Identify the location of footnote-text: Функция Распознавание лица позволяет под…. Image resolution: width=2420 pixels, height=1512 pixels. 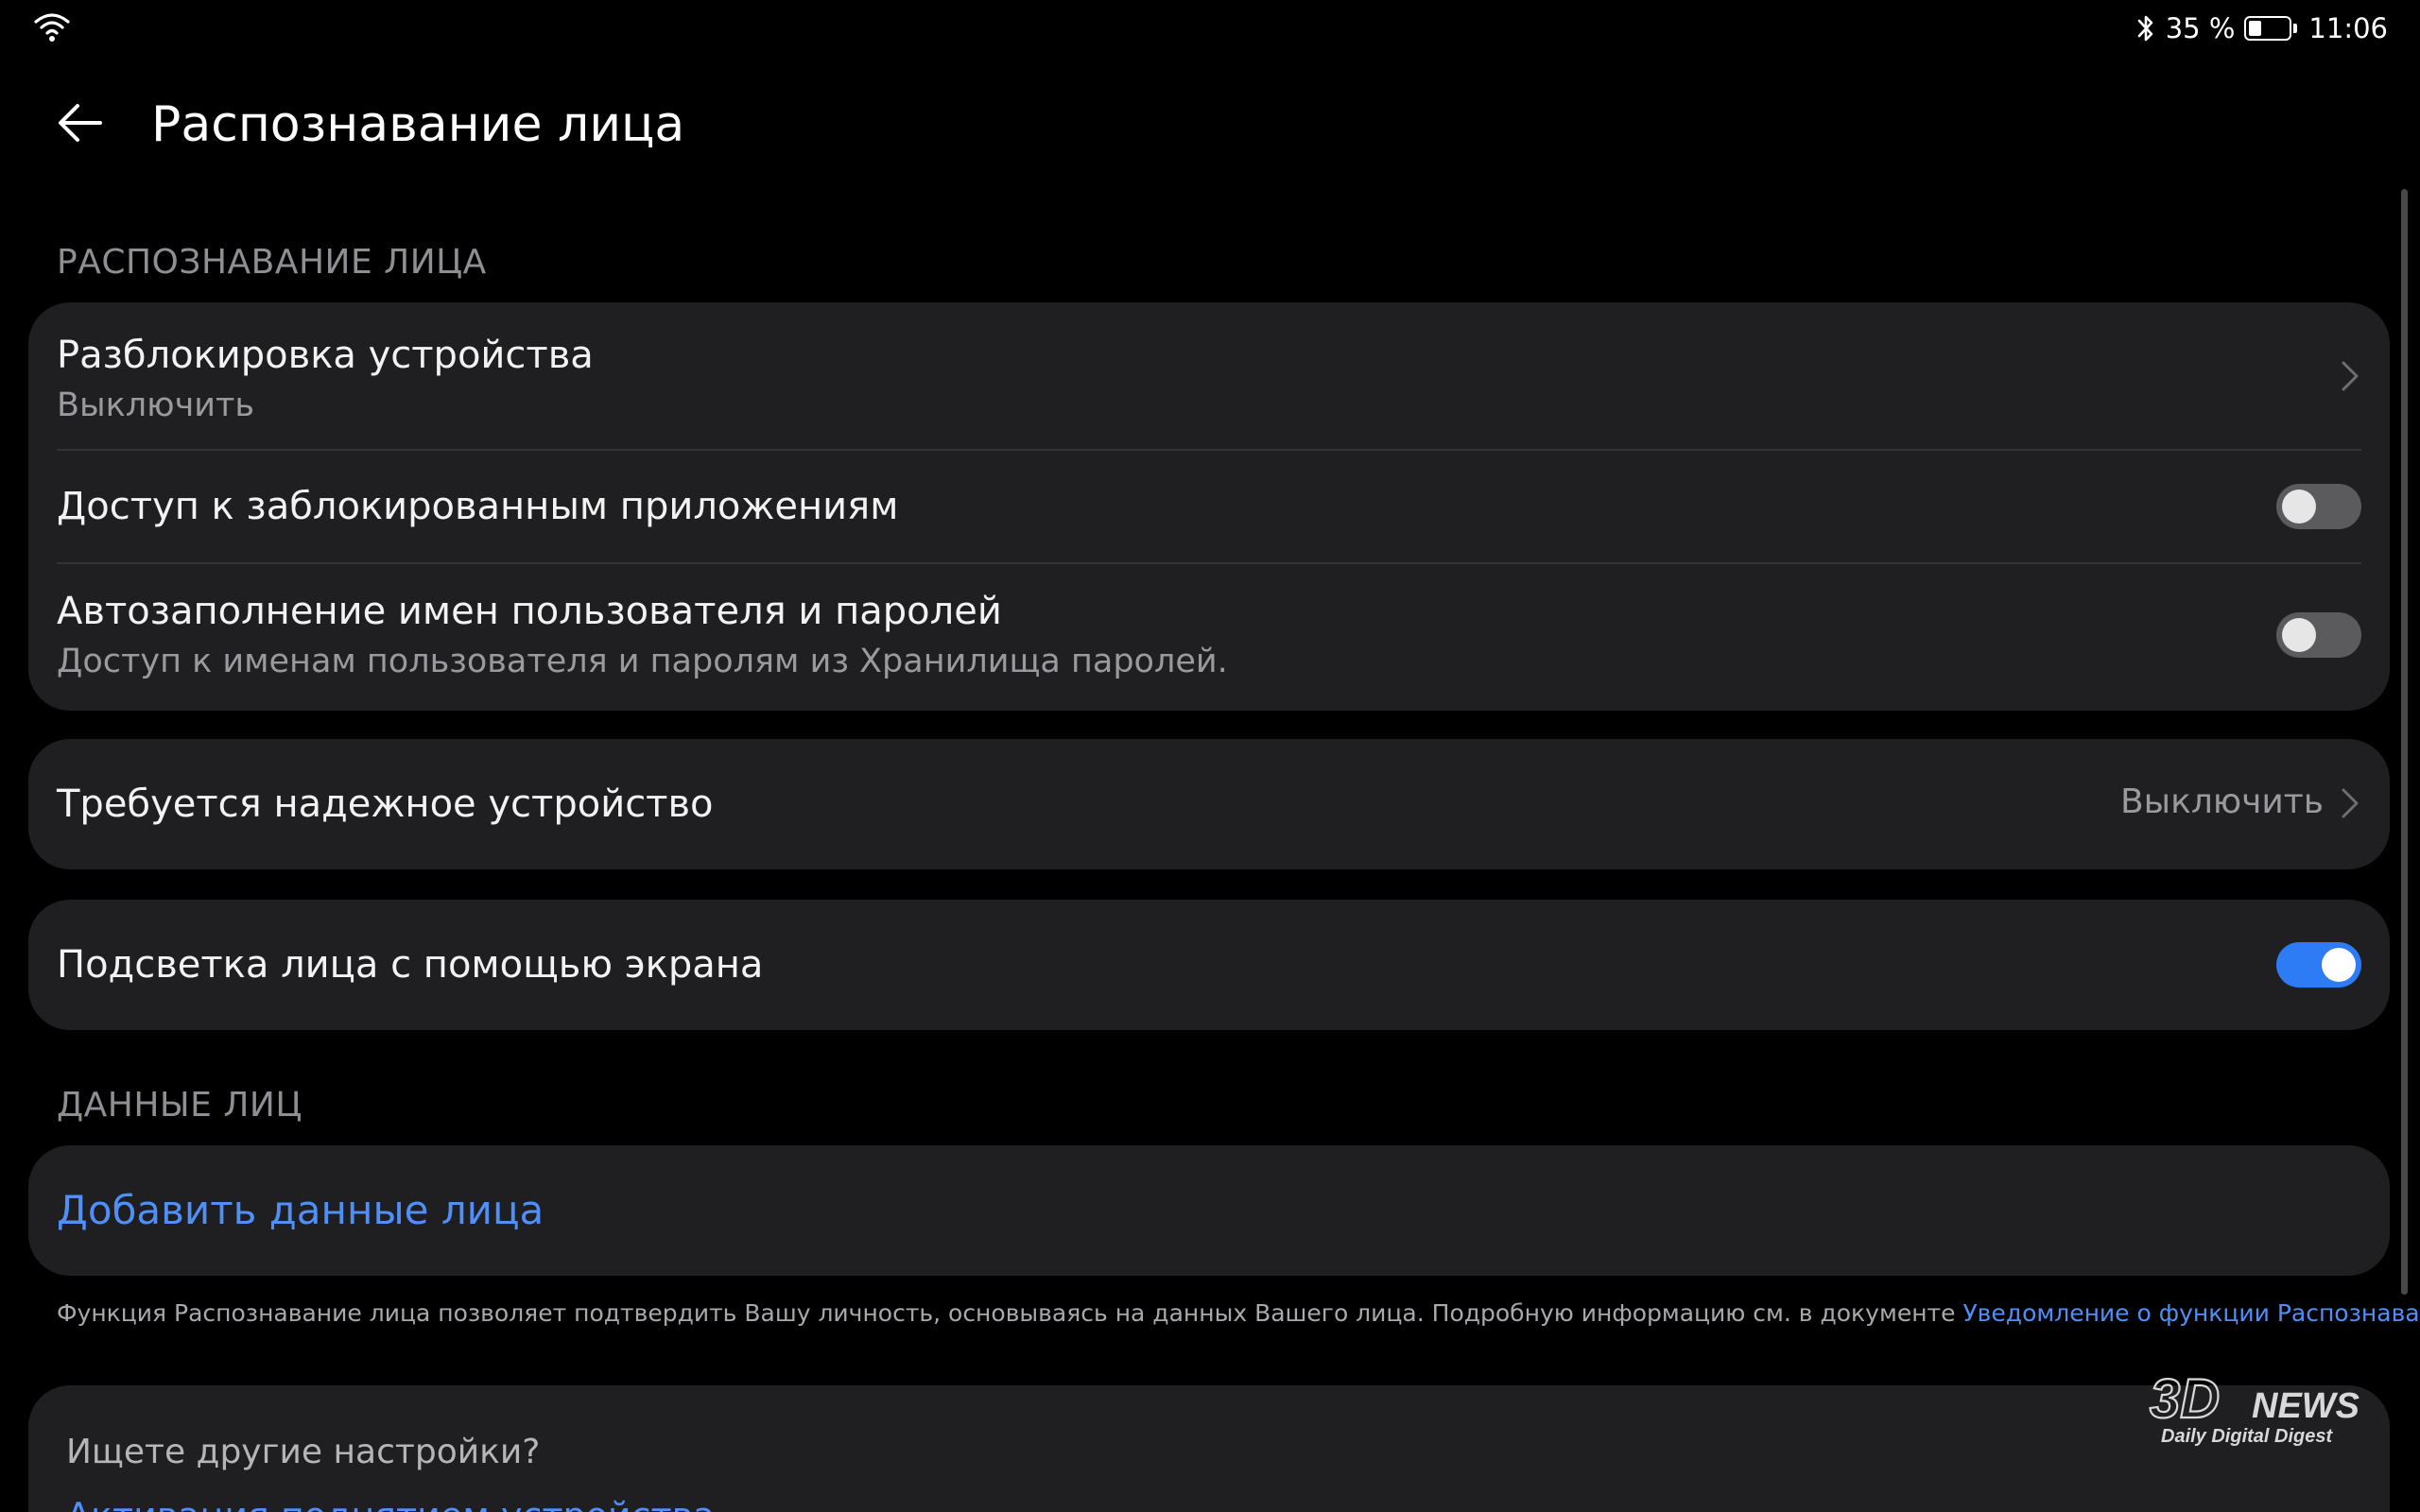
(1010, 1313).